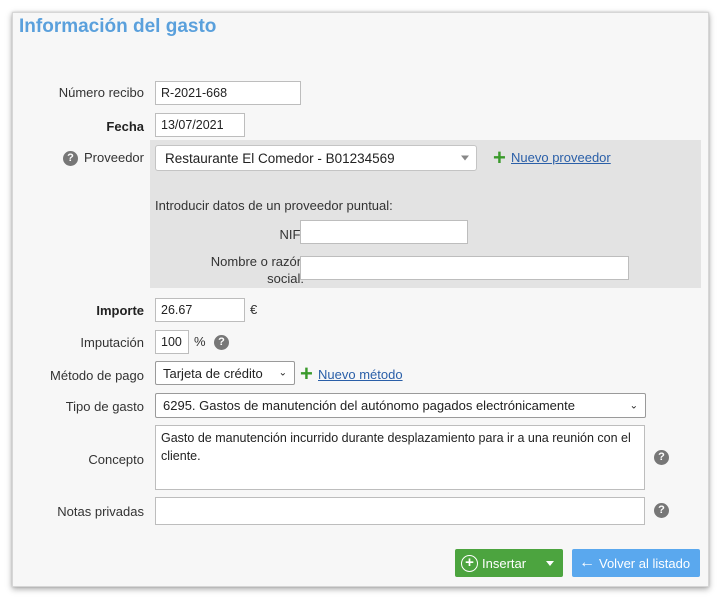 The height and width of the screenshot is (598, 720). I want to click on plus-circle-icon: +, so click(469, 563).